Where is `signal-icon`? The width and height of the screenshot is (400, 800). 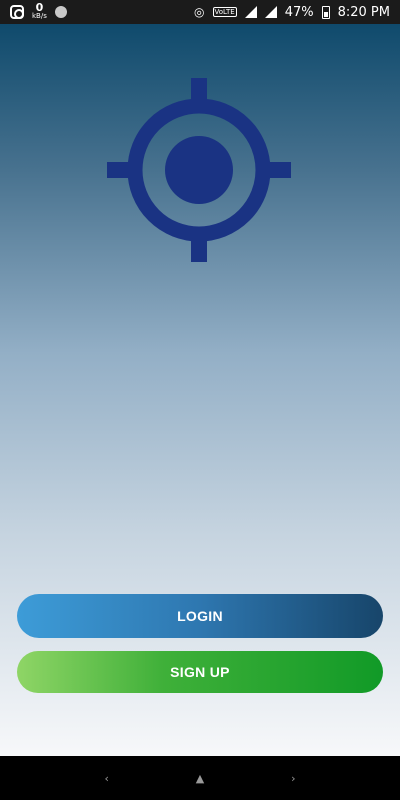
signal-icon is located at coordinates (250, 12).